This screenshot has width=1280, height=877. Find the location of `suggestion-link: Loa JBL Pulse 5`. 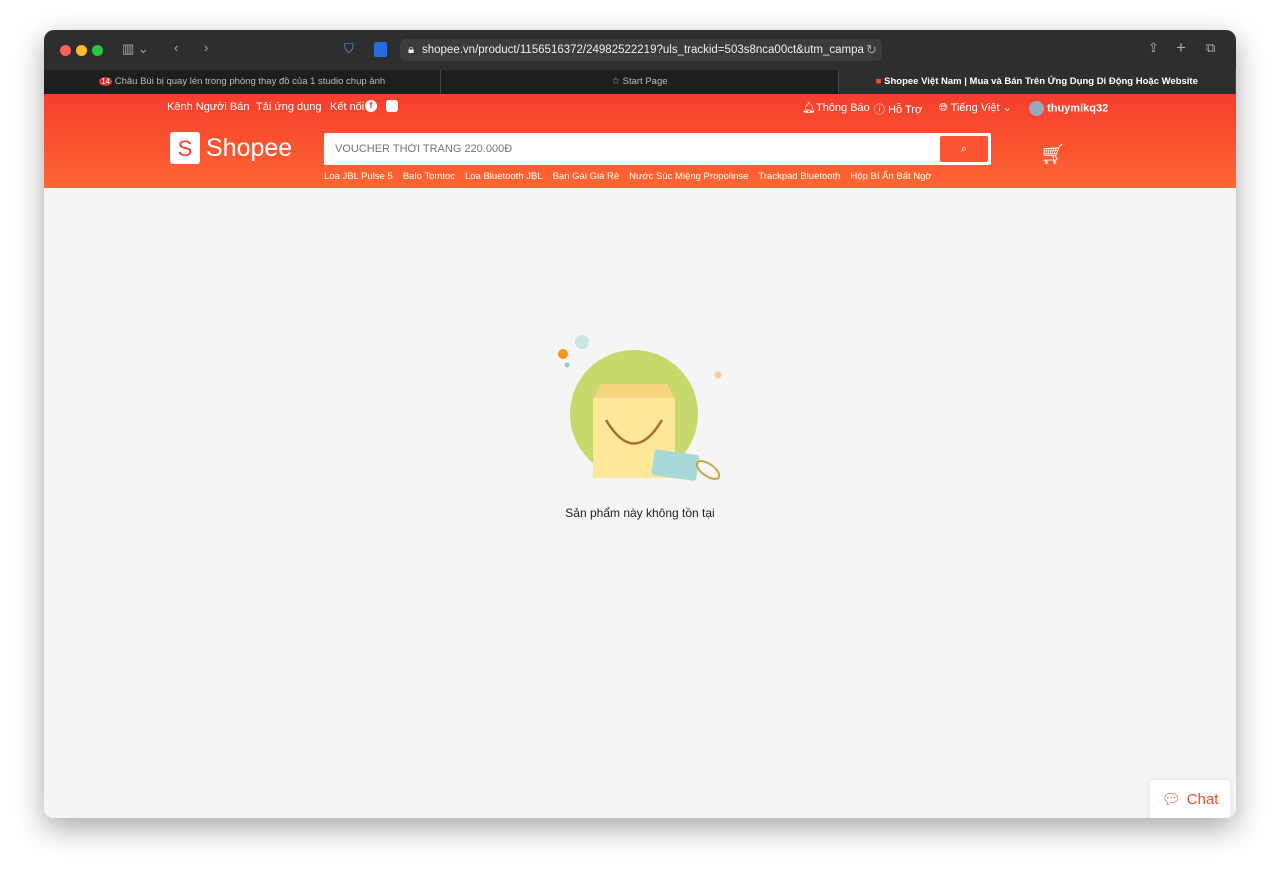

suggestion-link: Loa JBL Pulse 5 is located at coordinates (358, 176).